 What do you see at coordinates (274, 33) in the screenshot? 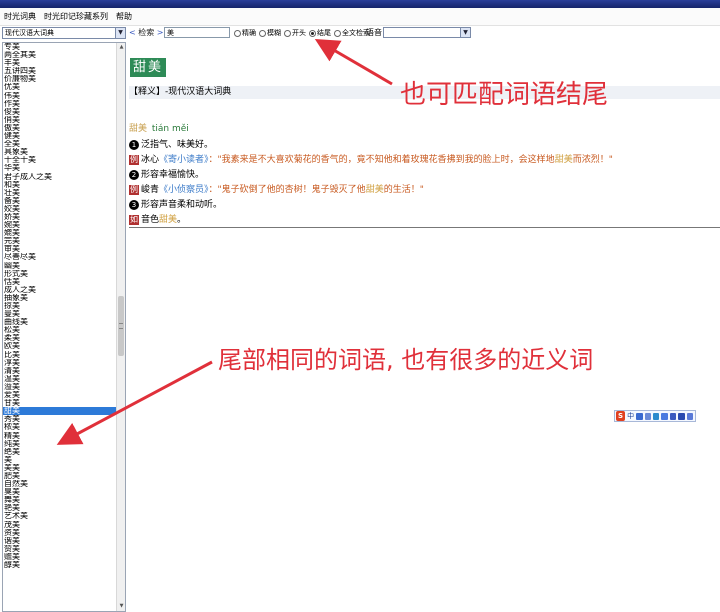
I see `radio-label: 模糊` at bounding box center [274, 33].